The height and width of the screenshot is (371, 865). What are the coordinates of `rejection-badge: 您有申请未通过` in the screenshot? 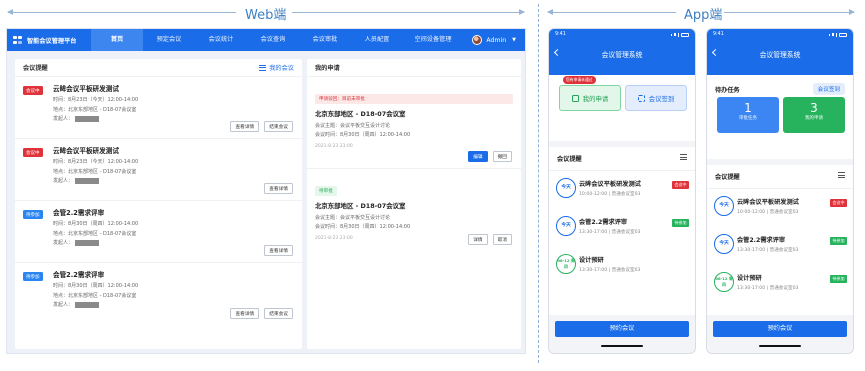 It's located at (579, 80).